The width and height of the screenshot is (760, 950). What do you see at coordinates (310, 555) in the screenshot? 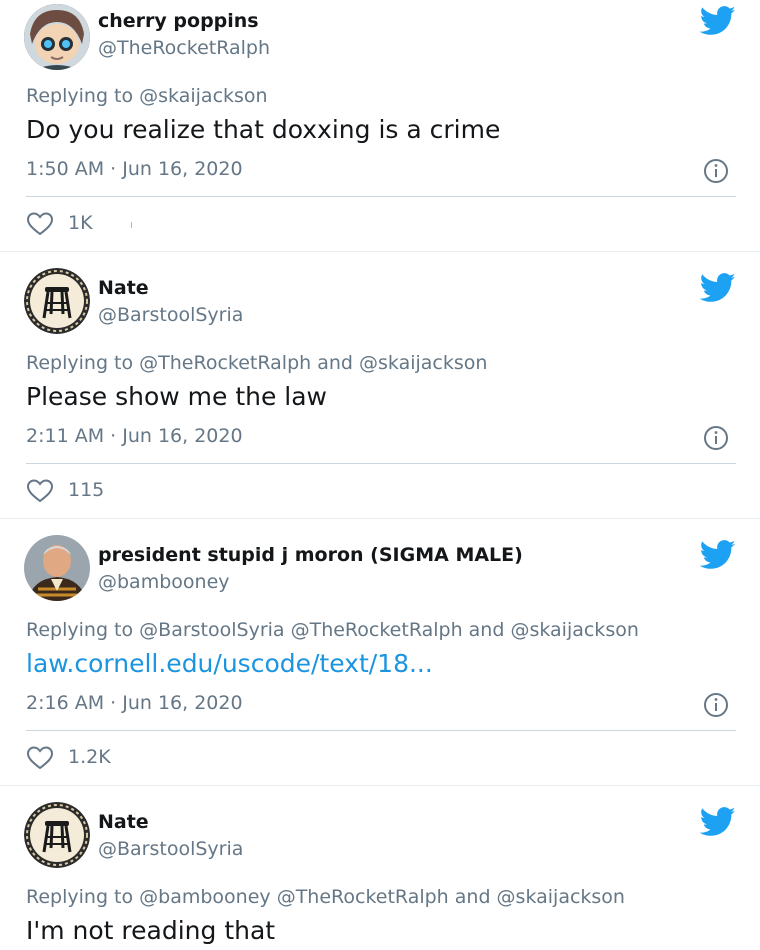
I see `display-name: president stupid j moron (SIGMA MALE)` at bounding box center [310, 555].